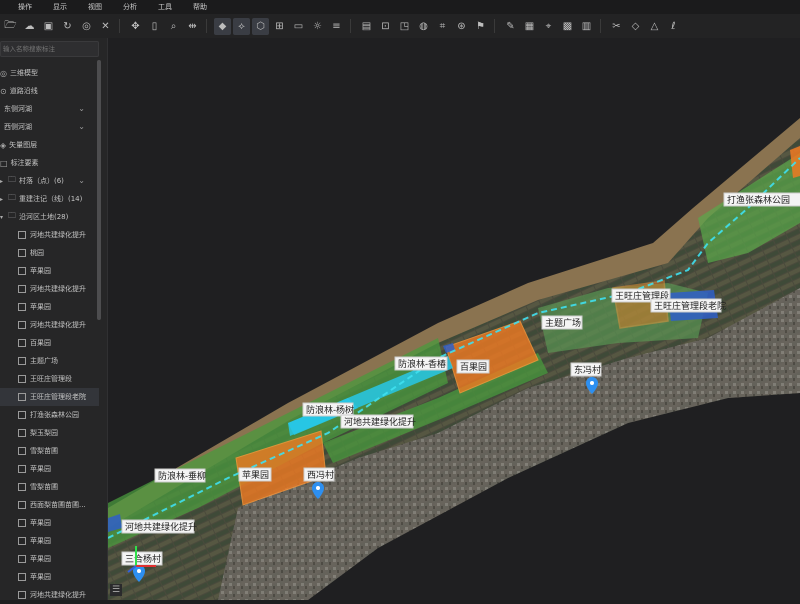 The height and width of the screenshot is (604, 800). What do you see at coordinates (3, 217) in the screenshot?
I see `expand-icon: ▾` at bounding box center [3, 217].